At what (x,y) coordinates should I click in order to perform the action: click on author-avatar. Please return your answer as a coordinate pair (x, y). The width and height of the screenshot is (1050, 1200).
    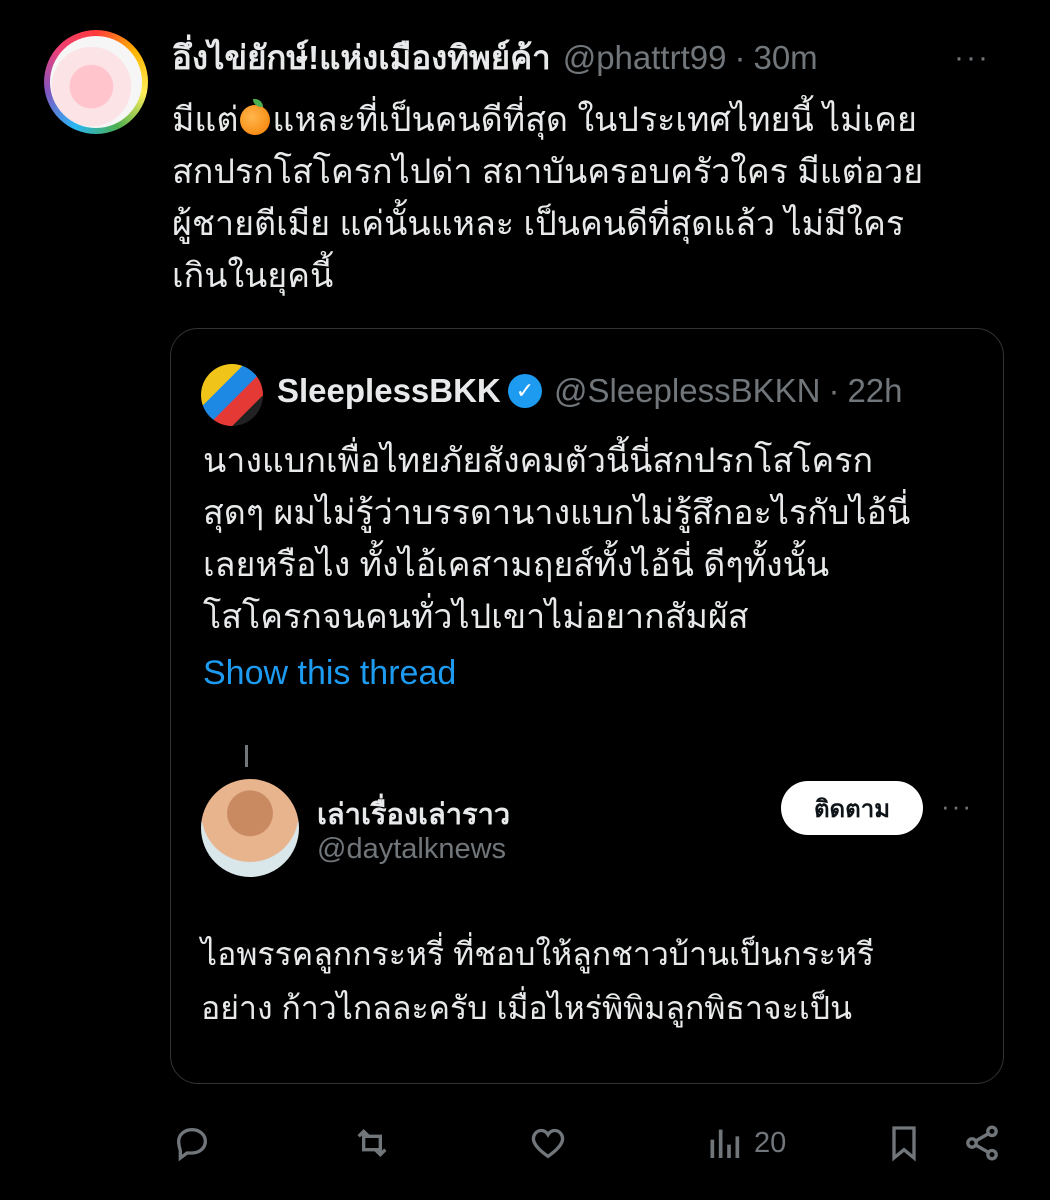
    Looking at the image, I should click on (96, 82).